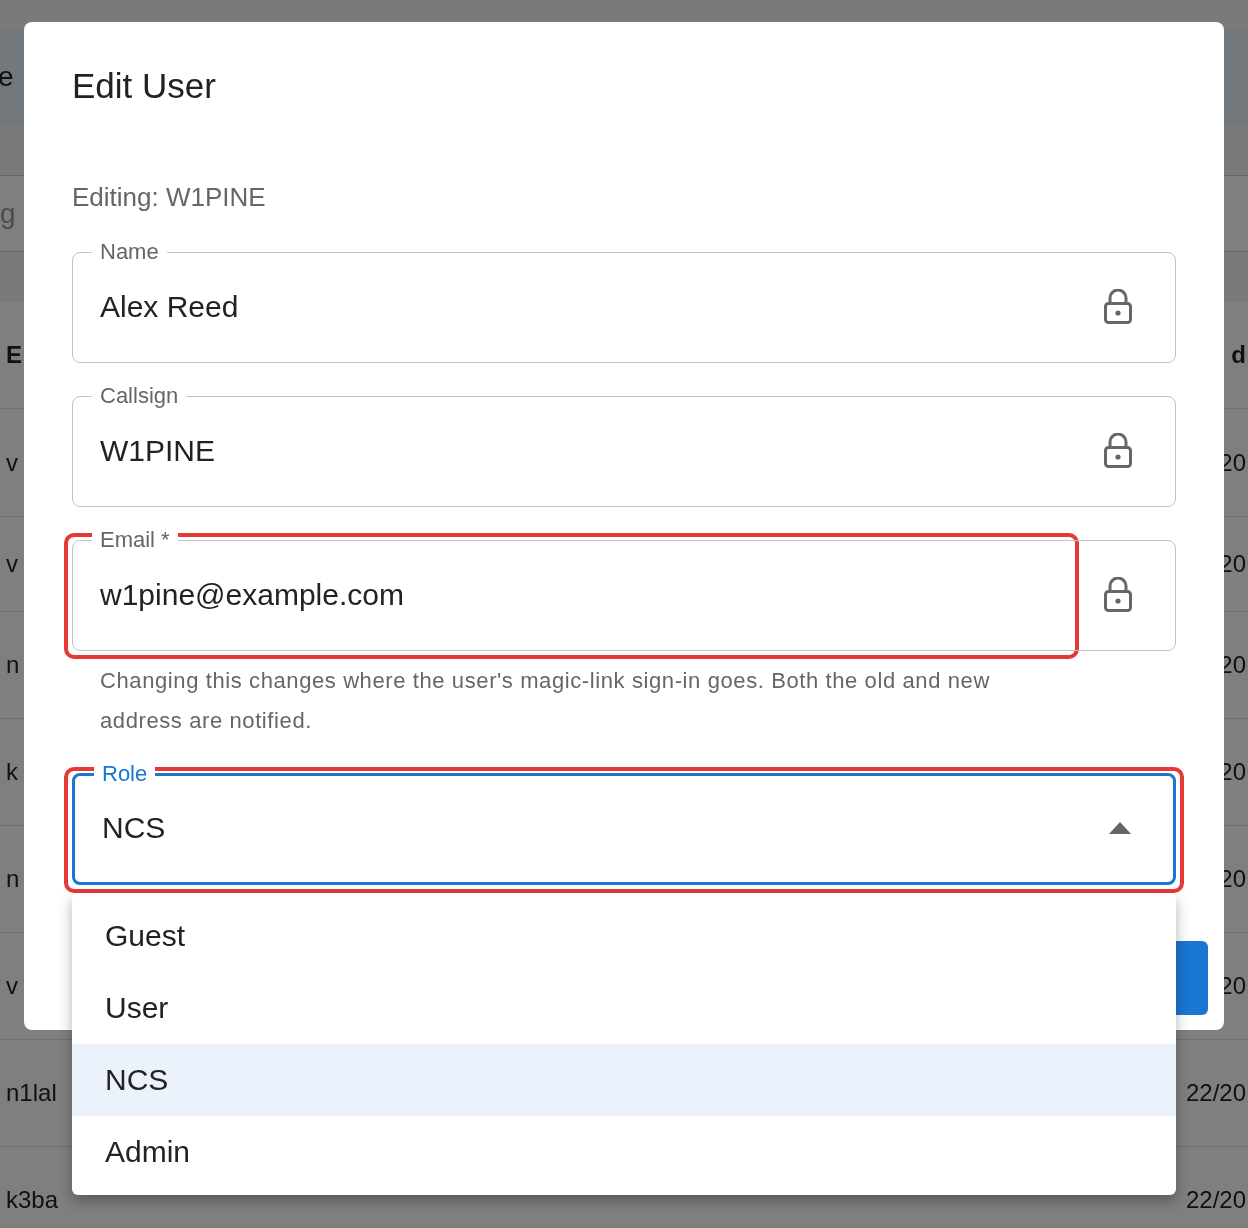  What do you see at coordinates (31, 1093) in the screenshot?
I see `table-cell: n1lal` at bounding box center [31, 1093].